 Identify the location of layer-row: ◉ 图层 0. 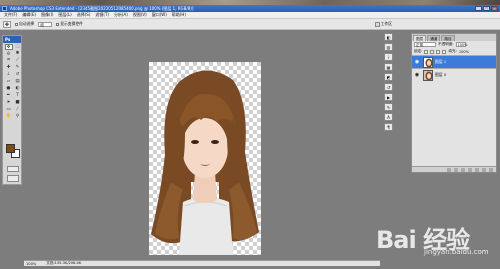
(454, 74).